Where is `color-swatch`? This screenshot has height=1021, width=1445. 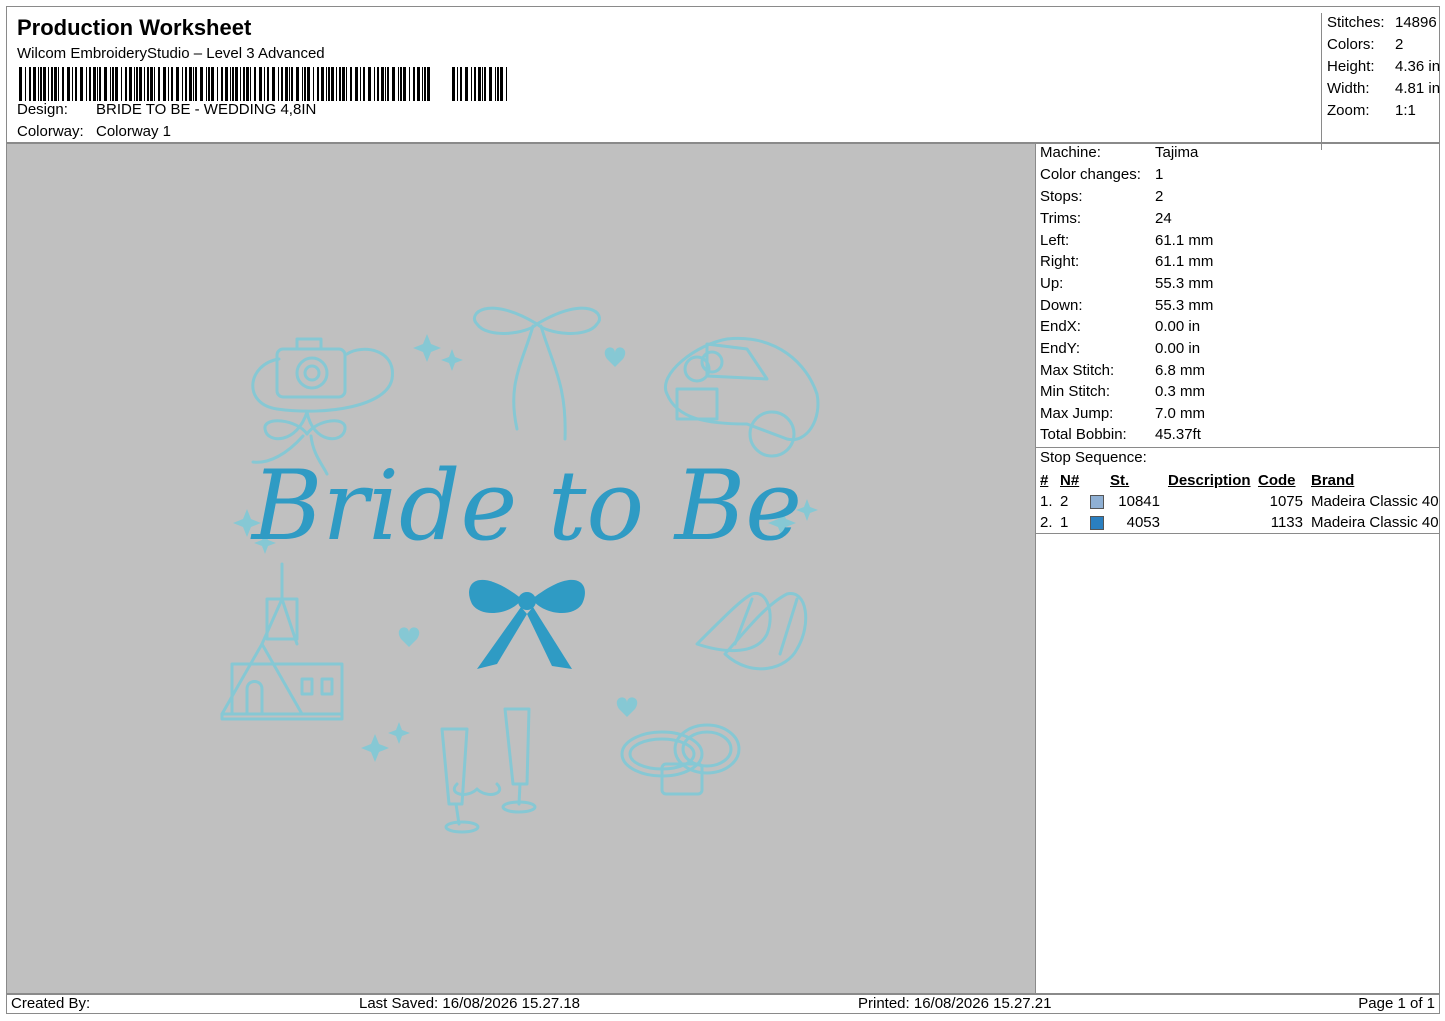
color-swatch is located at coordinates (1097, 502).